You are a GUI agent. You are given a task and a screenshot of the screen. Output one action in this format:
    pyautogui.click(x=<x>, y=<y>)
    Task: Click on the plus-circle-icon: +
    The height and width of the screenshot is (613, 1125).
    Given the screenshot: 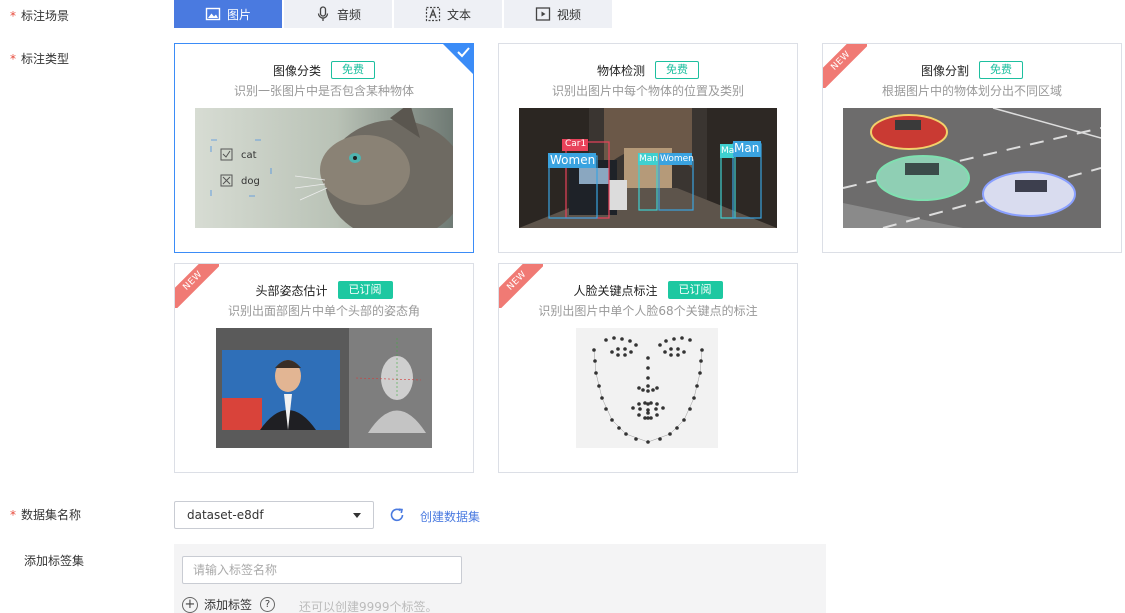 What is the action you would take?
    pyautogui.click(x=190, y=604)
    